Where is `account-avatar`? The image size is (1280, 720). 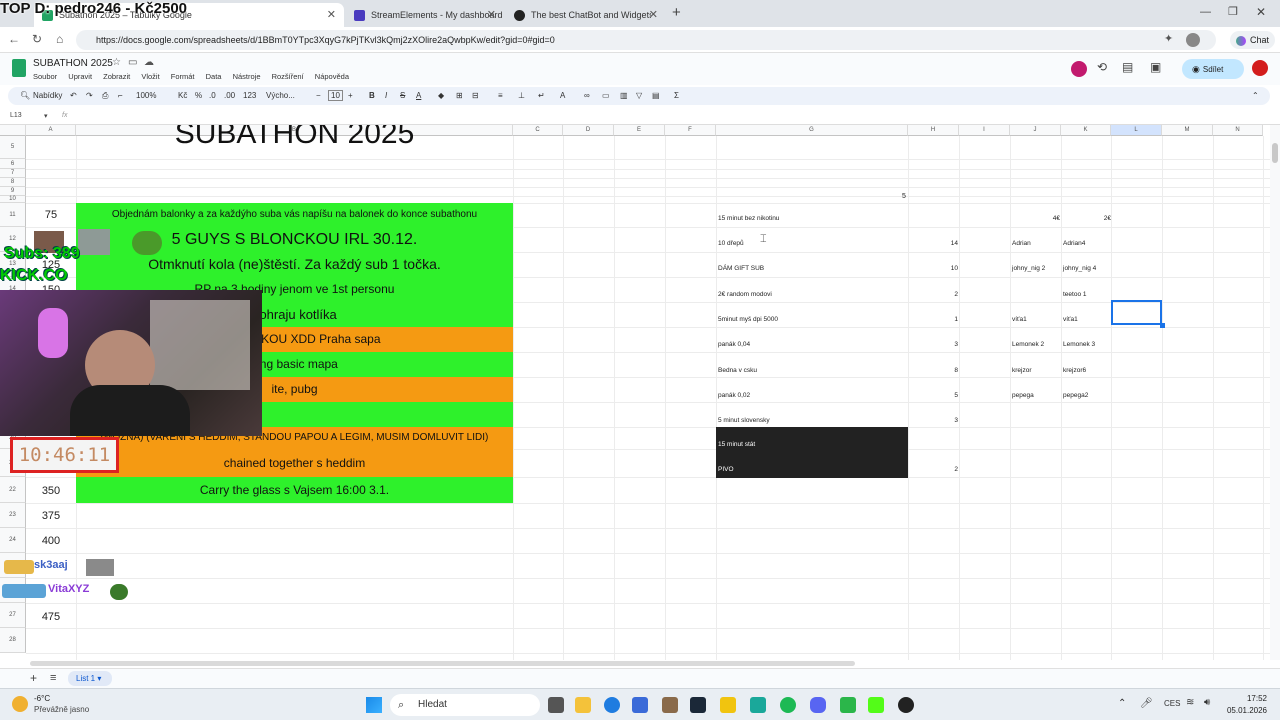
account-avatar is located at coordinates (1260, 68).